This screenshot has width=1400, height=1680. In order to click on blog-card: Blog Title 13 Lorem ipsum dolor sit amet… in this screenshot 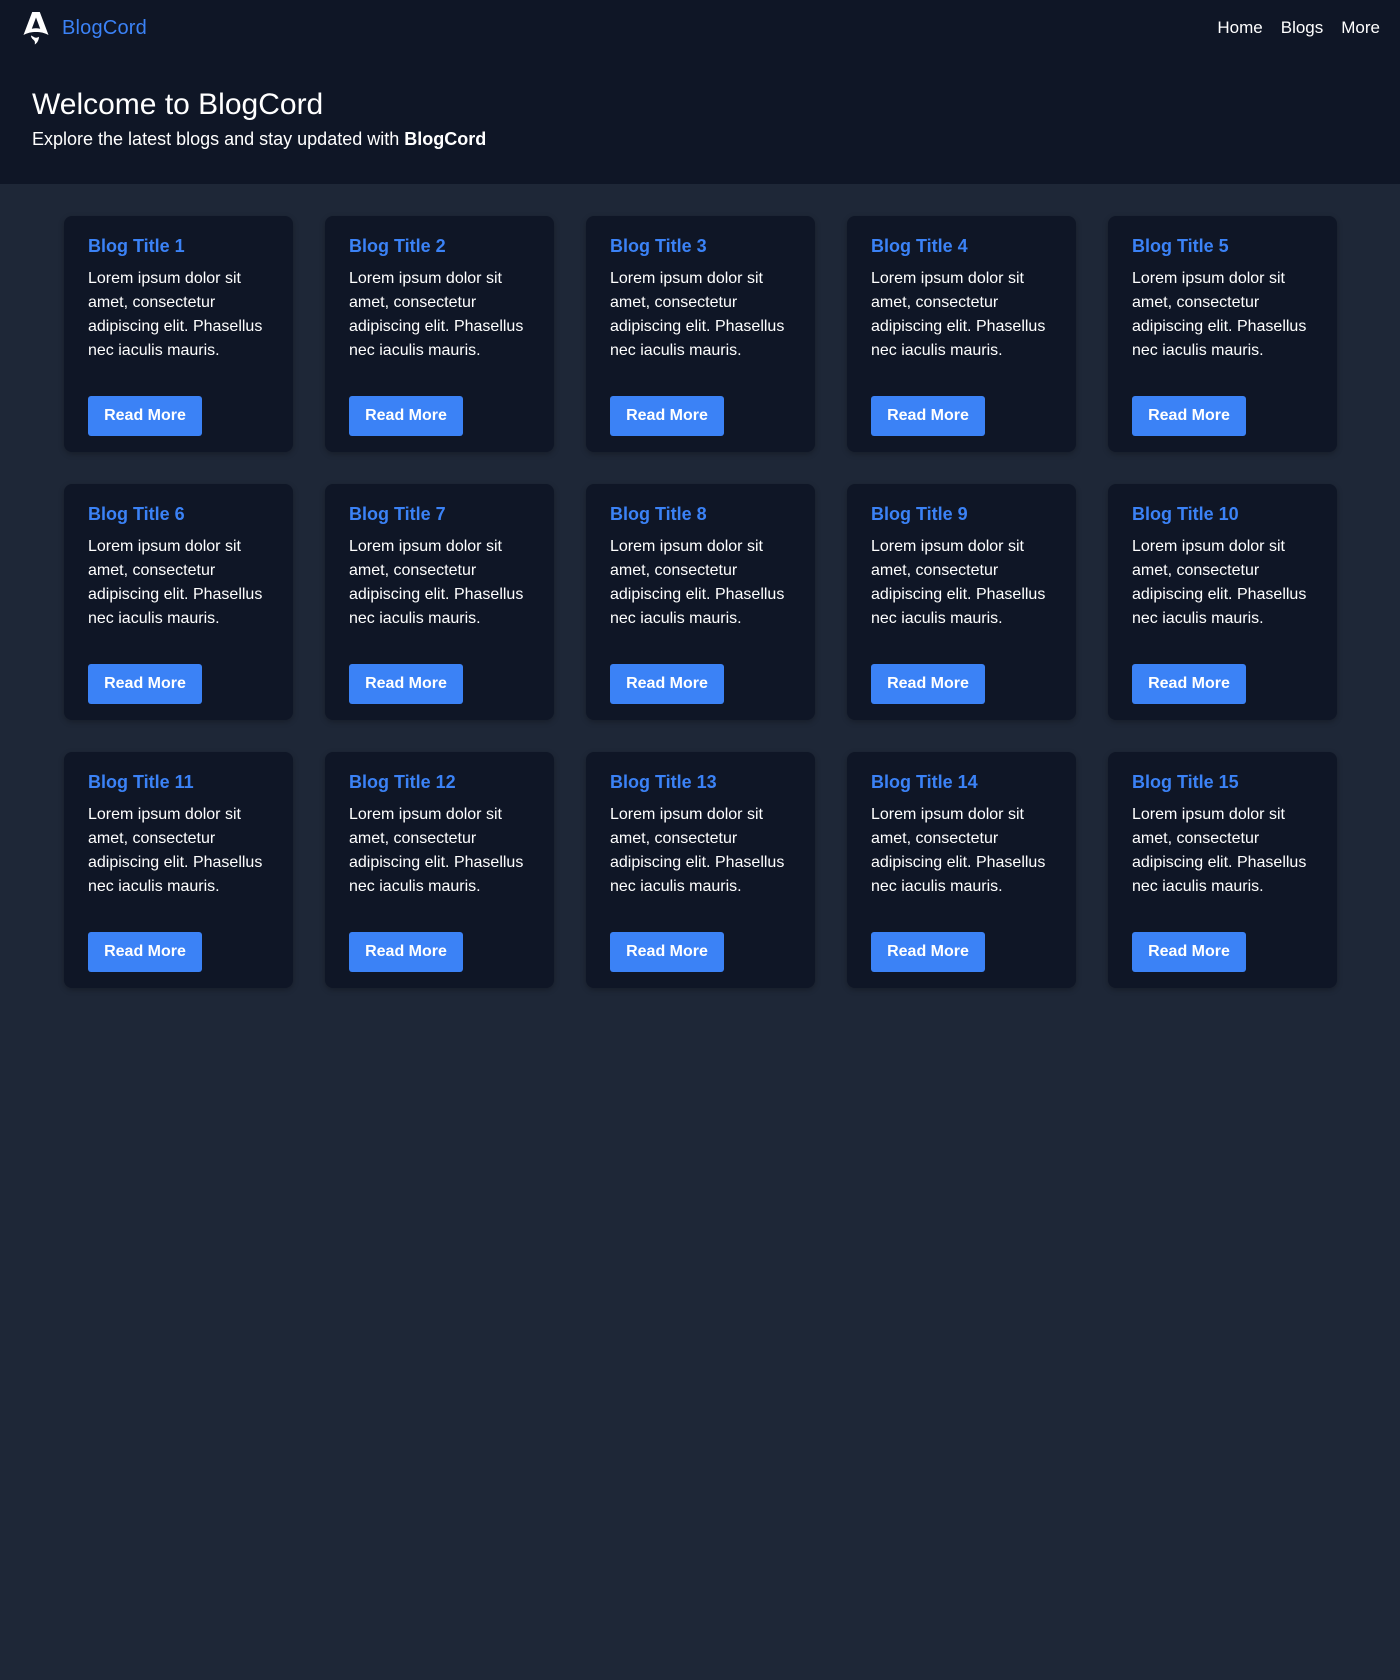, I will do `click(700, 870)`.